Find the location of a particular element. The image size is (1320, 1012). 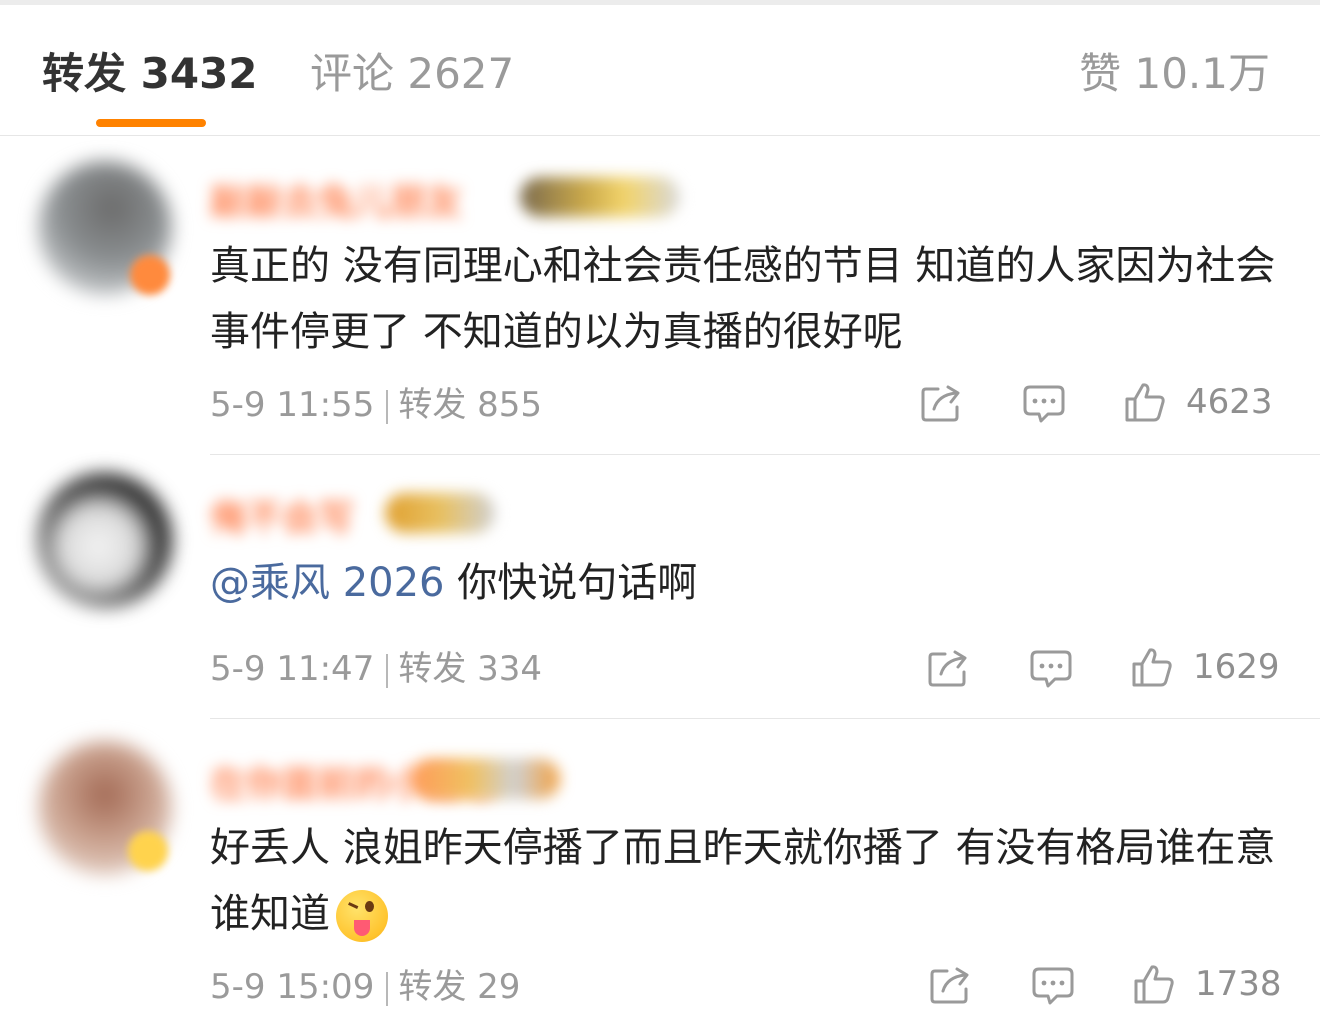

interaction-tabs: 转发 3432 评论 2627 赞 10.1万 is located at coordinates (660, 70).